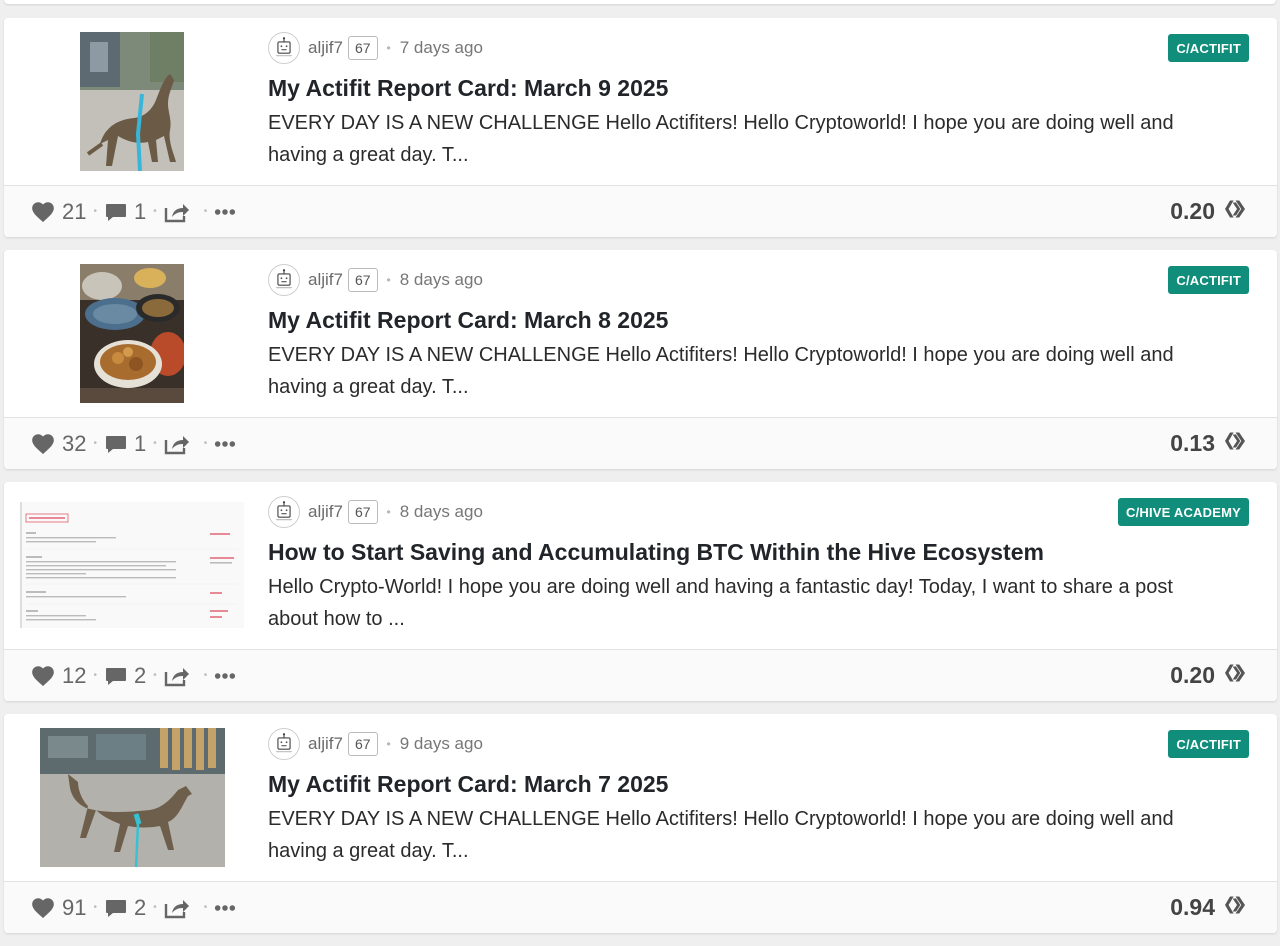  I want to click on vote-count: 32, so click(74, 444).